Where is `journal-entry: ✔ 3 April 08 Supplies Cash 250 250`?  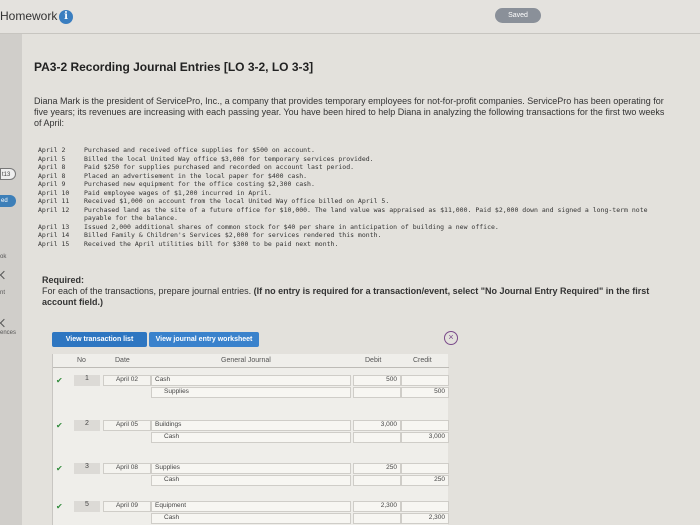
journal-entry: ✔ 3 April 08 Supplies Cash 250 250 is located at coordinates (251, 478).